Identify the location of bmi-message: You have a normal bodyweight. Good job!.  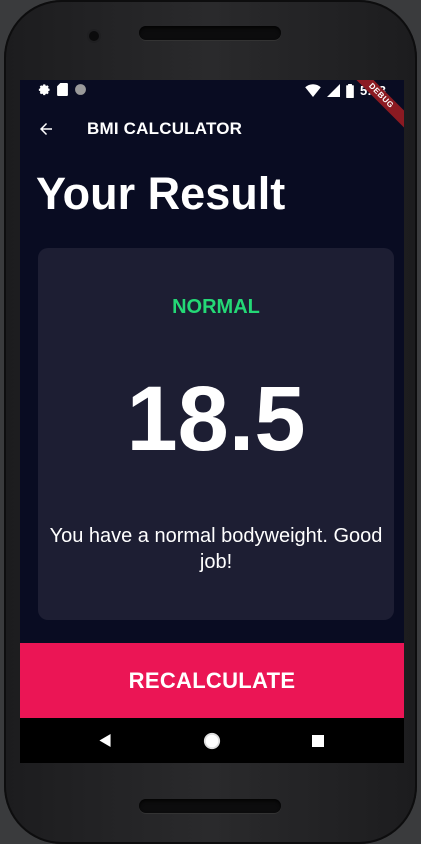
(216, 549).